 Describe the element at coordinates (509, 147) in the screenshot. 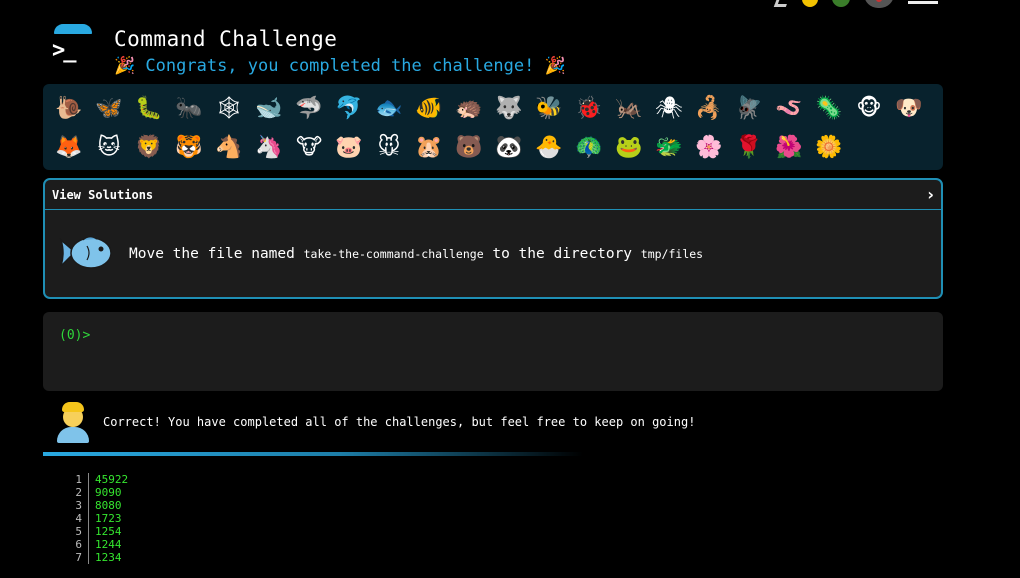

I see `badge-icon: 🐼` at that location.